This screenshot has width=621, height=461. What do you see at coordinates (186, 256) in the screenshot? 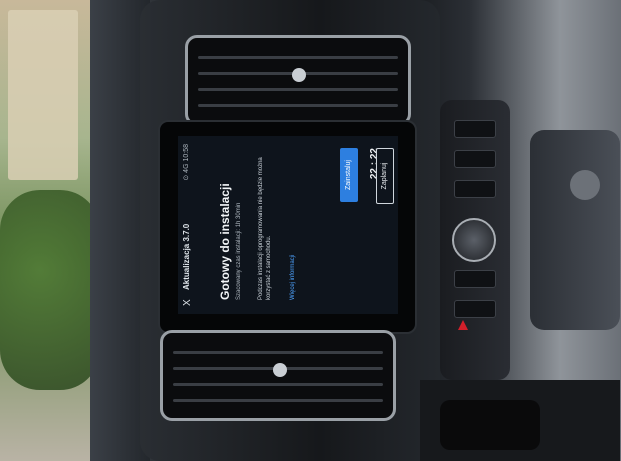
I see `update-title: Aktualizacja 3.7.0` at bounding box center [186, 256].